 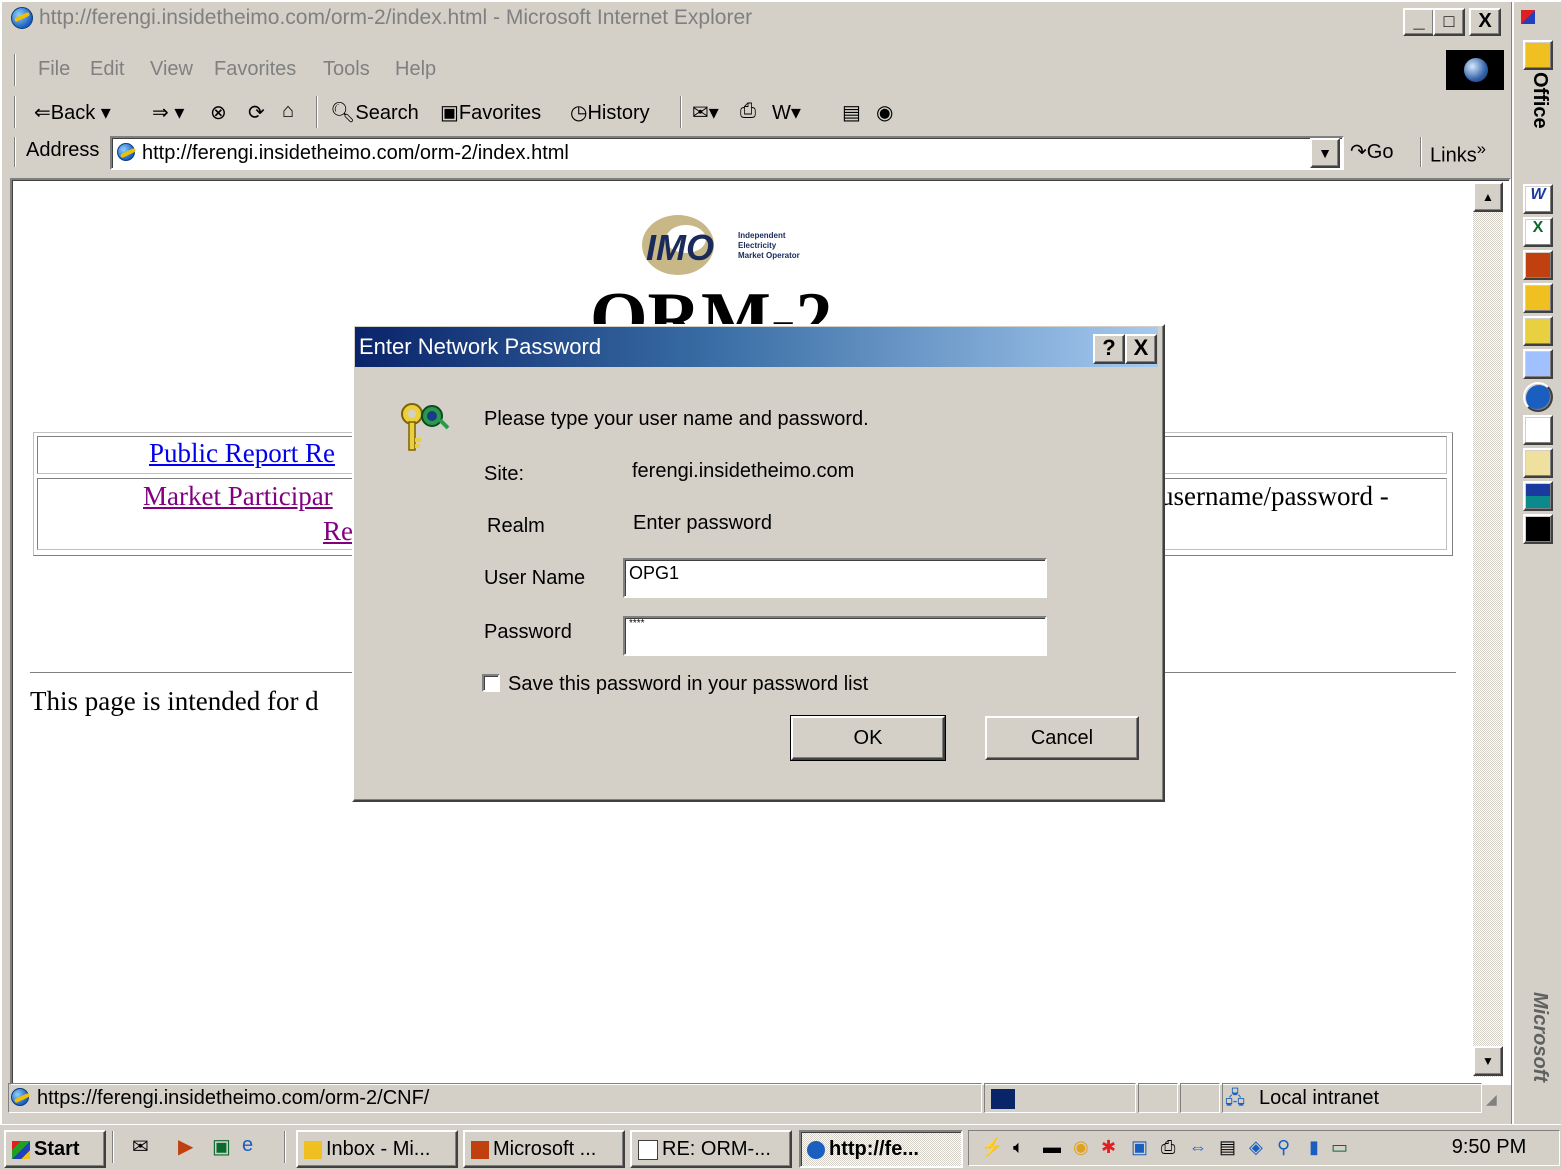 What do you see at coordinates (1475, 70) in the screenshot?
I see `ie-throbber-icon` at bounding box center [1475, 70].